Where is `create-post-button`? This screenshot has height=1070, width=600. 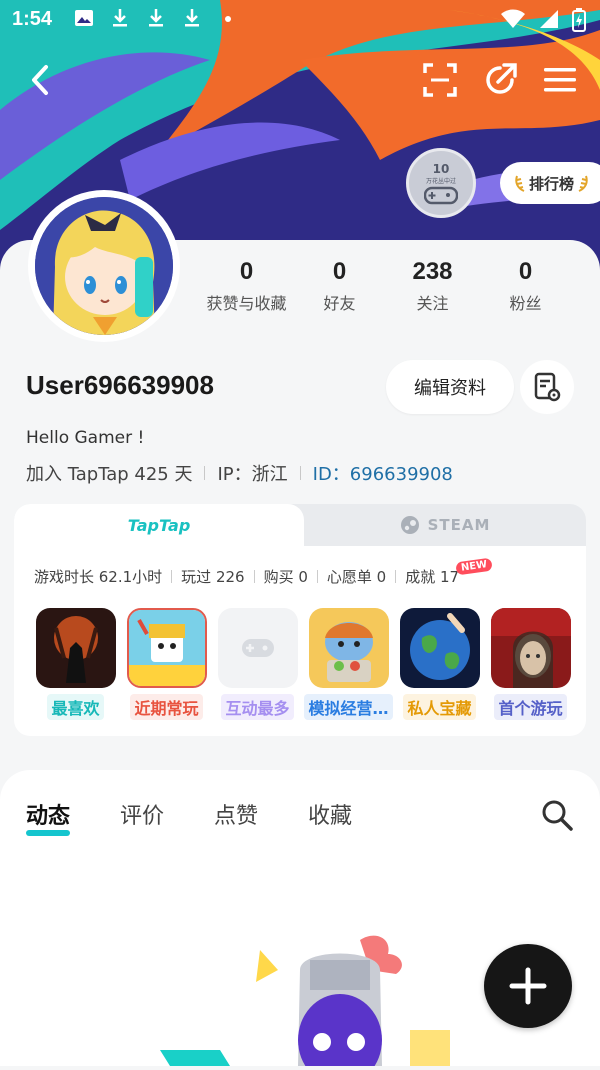 create-post-button is located at coordinates (528, 986).